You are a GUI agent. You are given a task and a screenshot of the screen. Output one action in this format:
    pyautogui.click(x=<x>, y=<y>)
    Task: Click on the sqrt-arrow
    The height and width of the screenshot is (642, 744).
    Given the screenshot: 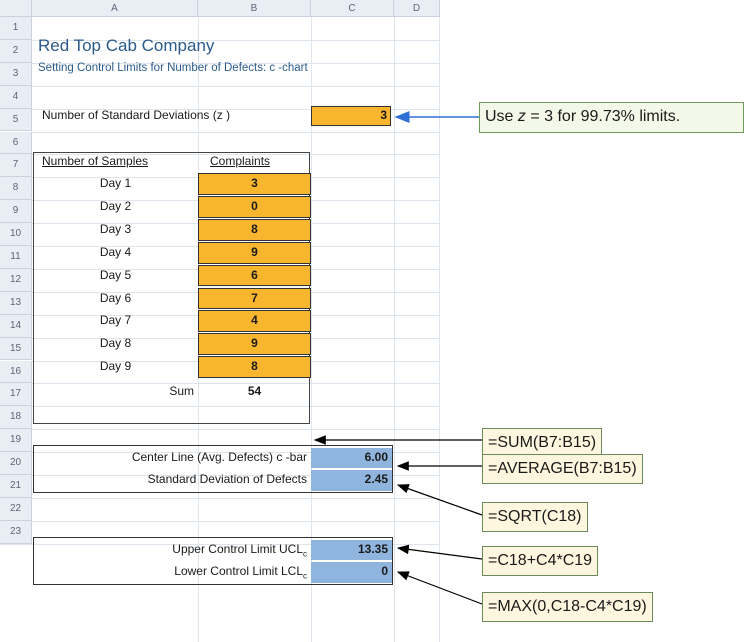 What is the action you would take?
    pyautogui.click(x=439, y=500)
    